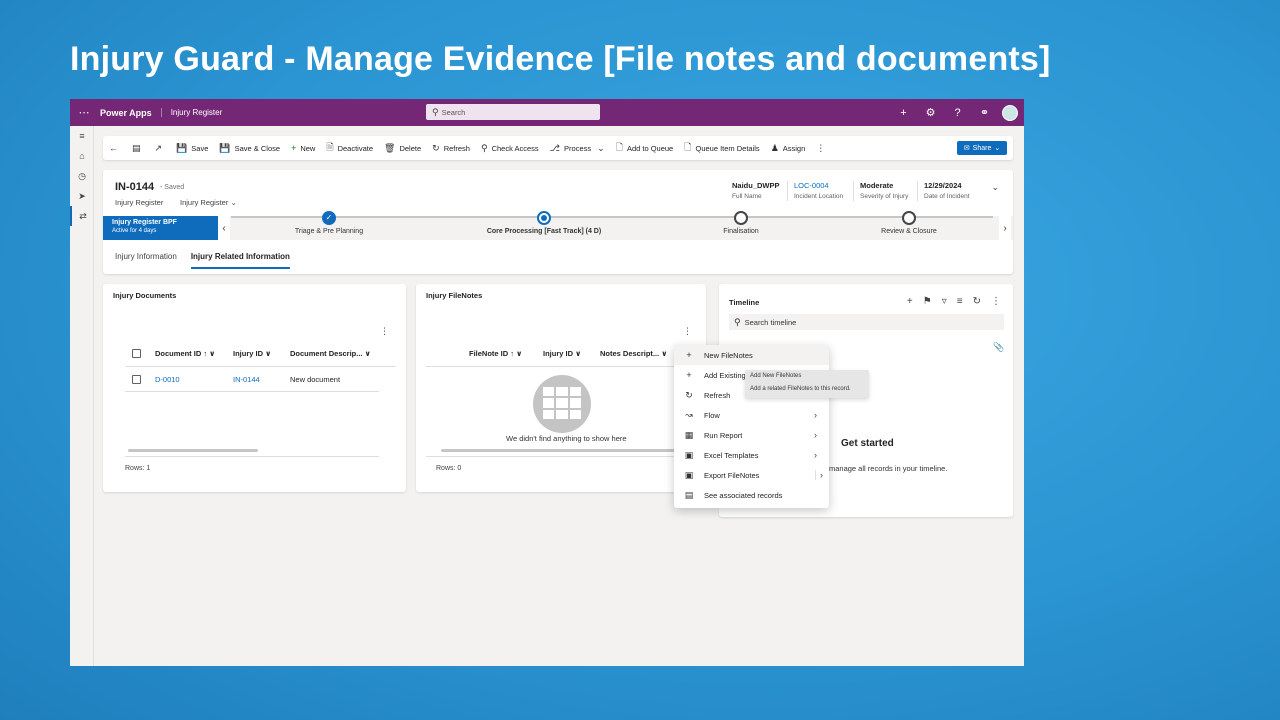 This screenshot has height=720, width=1280. Describe the element at coordinates (82, 156) in the screenshot. I see `home-icon: ⌂` at that location.